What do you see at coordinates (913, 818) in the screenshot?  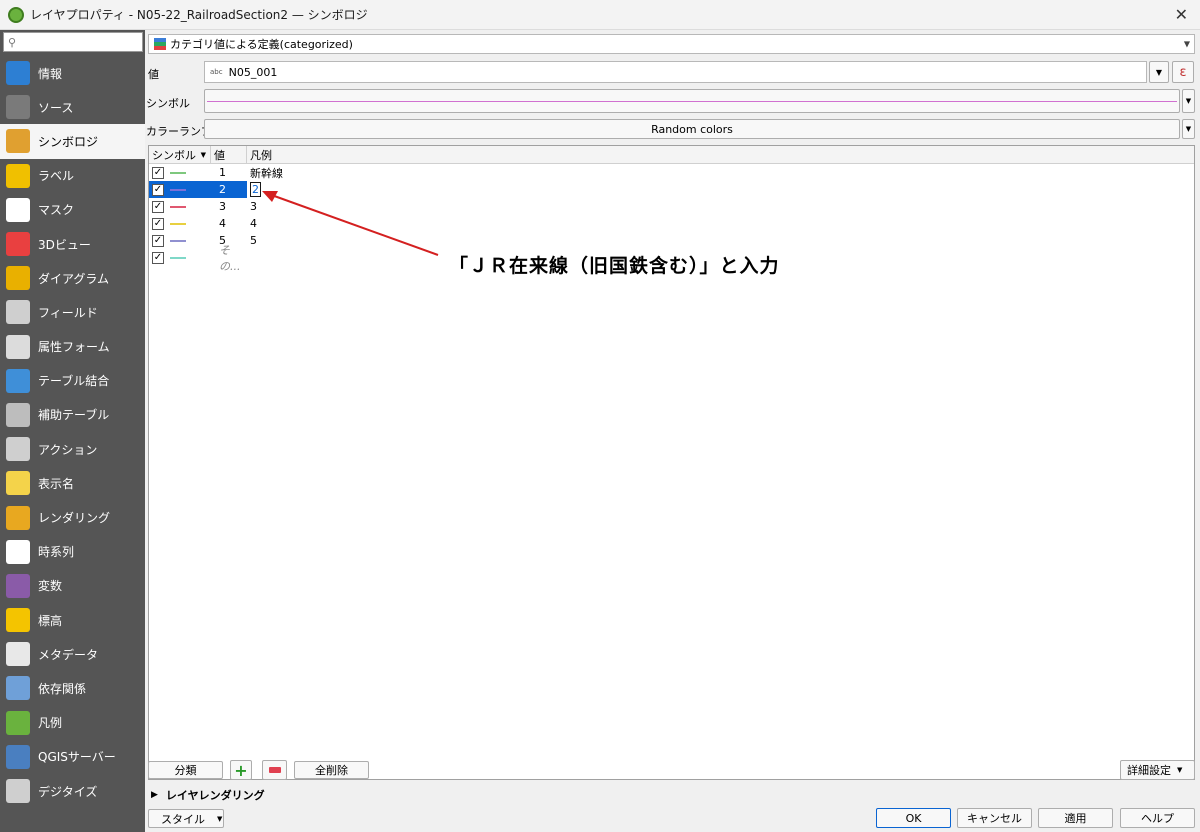 I see `ok-button: OK` at bounding box center [913, 818].